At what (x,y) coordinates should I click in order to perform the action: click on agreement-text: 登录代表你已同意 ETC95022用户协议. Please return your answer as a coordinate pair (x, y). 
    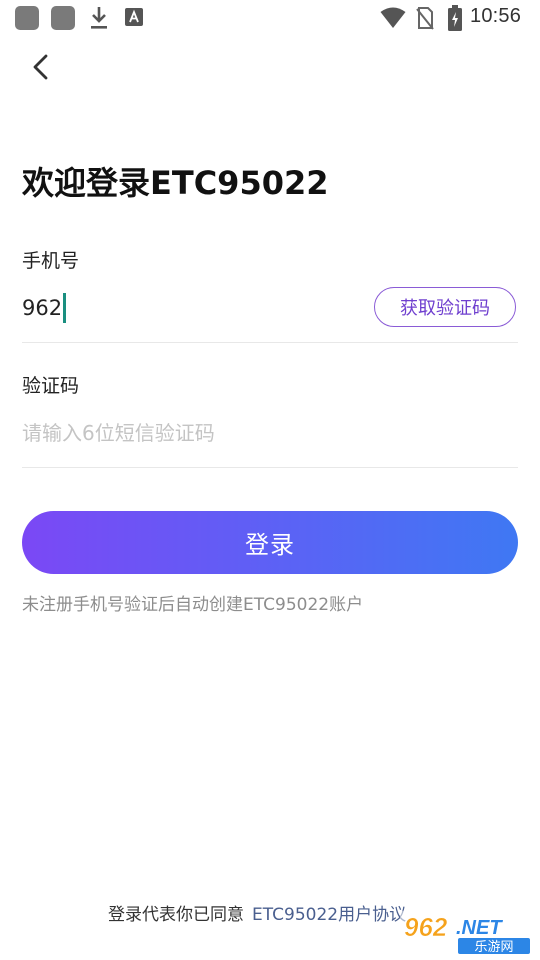
    Looking at the image, I should click on (257, 912).